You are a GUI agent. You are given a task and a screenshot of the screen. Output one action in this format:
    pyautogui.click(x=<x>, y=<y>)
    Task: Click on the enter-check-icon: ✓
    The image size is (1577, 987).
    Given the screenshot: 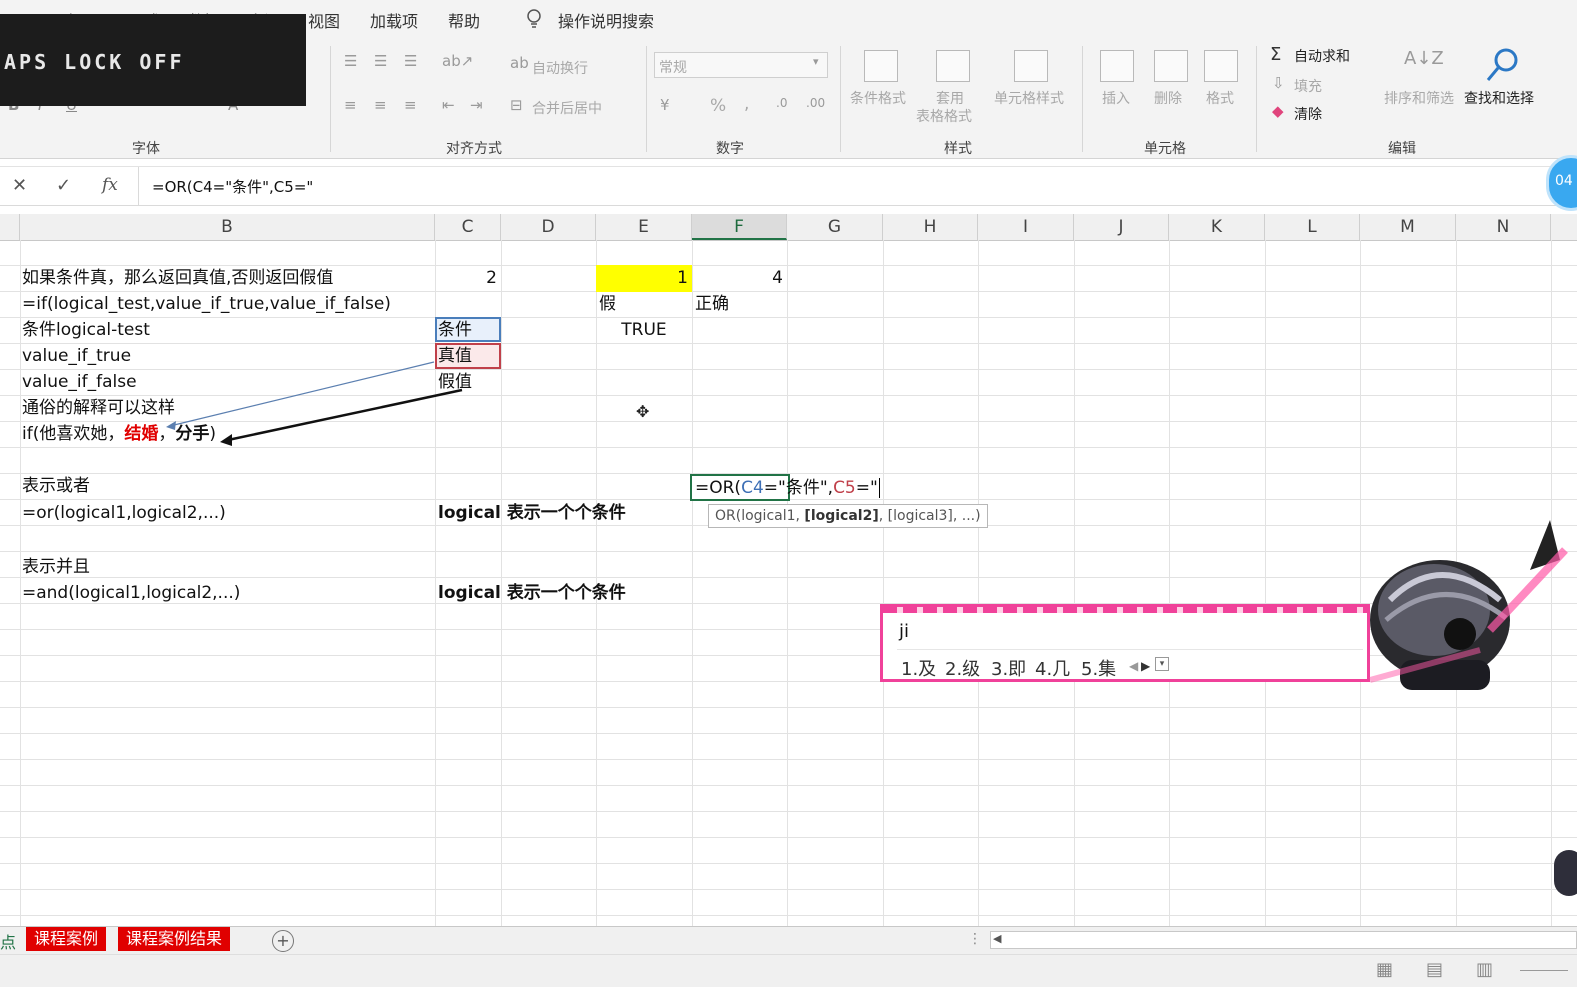 What is the action you would take?
    pyautogui.click(x=63, y=185)
    